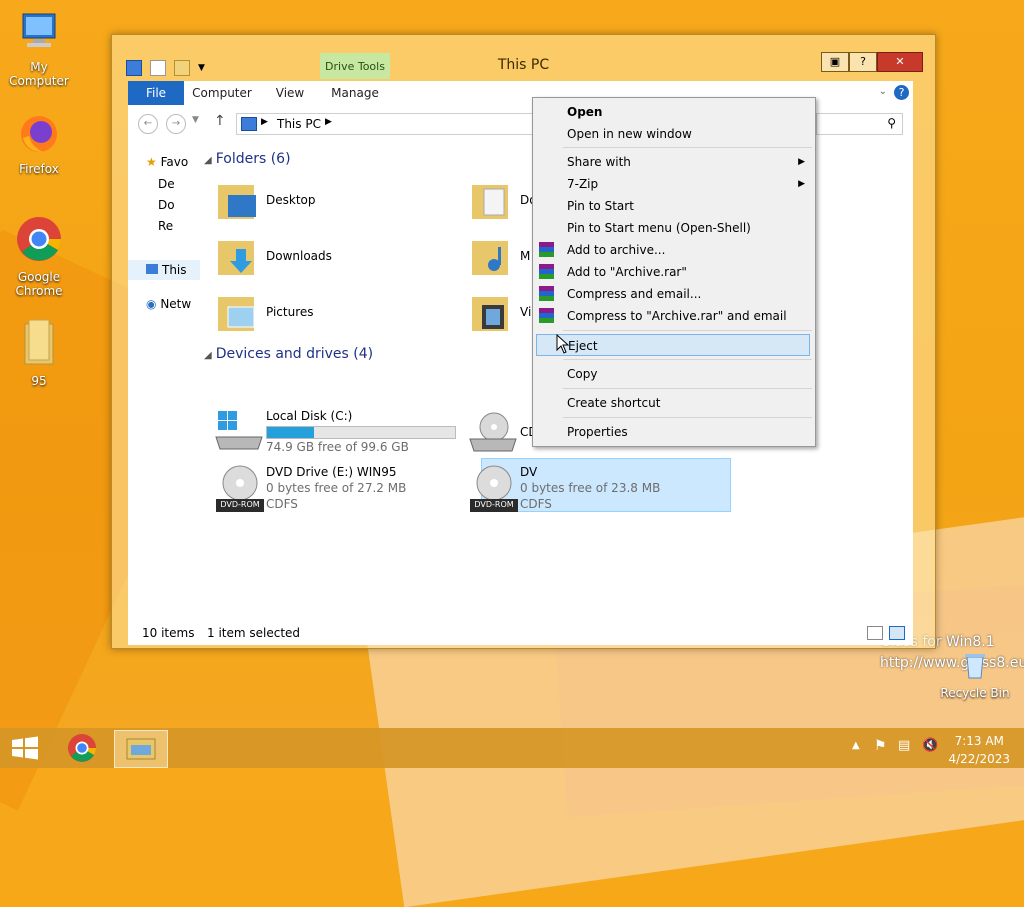 The height and width of the screenshot is (907, 1024). Describe the element at coordinates (859, 124) in the screenshot. I see `search-input: ⚲` at that location.